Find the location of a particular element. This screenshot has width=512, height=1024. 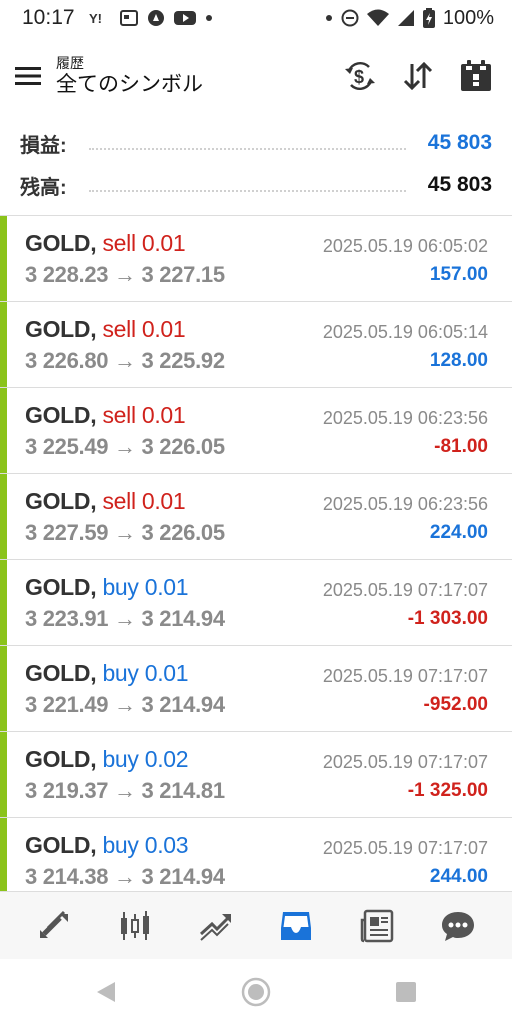

bottom-navigation is located at coordinates (256, 925).